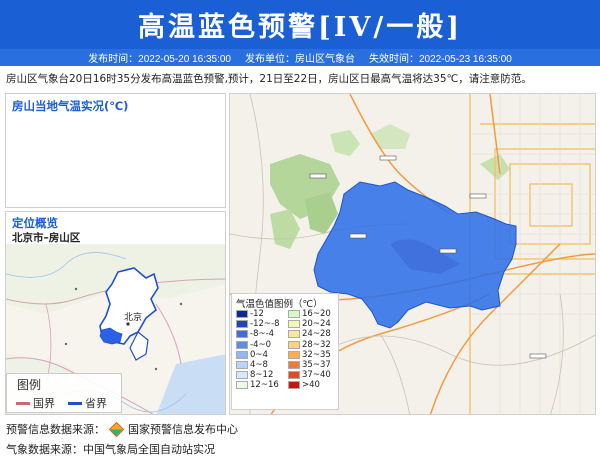 The width and height of the screenshot is (600, 471). What do you see at coordinates (23, 403) in the screenshot?
I see `country-border-swatch` at bounding box center [23, 403].